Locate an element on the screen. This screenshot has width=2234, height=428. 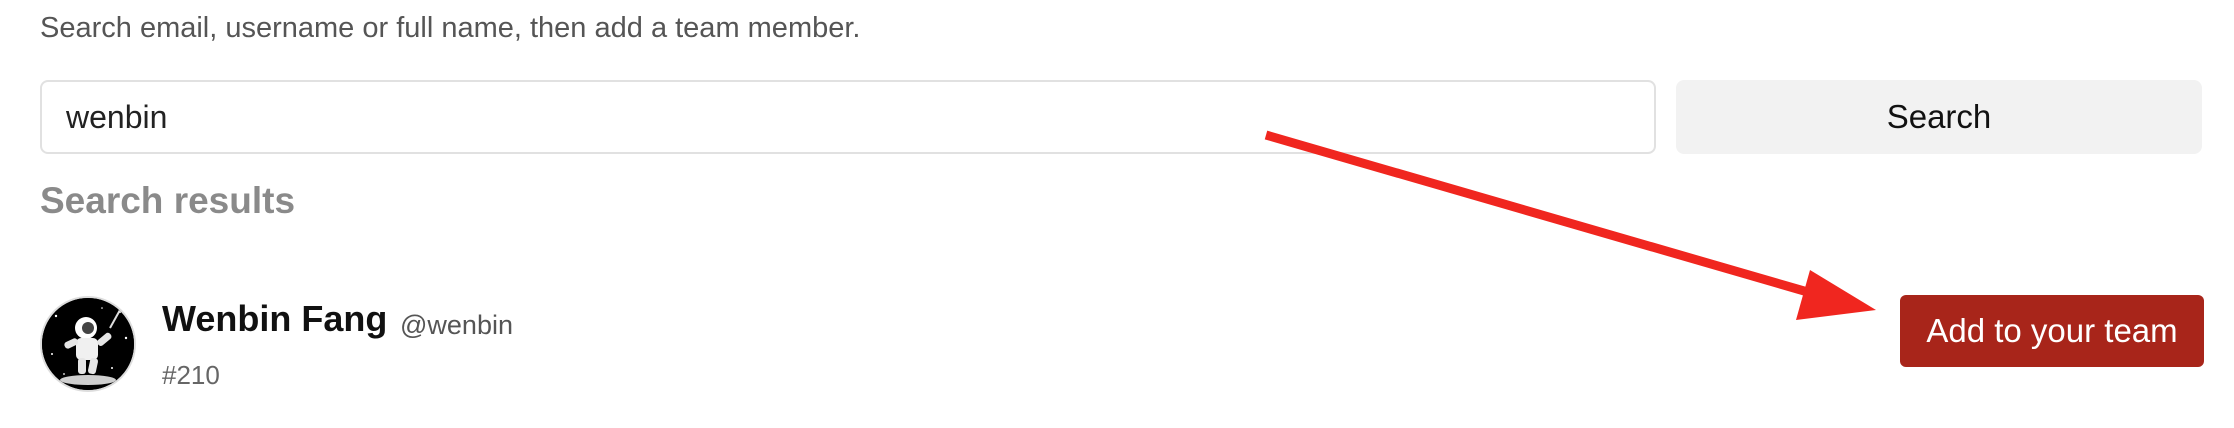
avatar is located at coordinates (88, 344).